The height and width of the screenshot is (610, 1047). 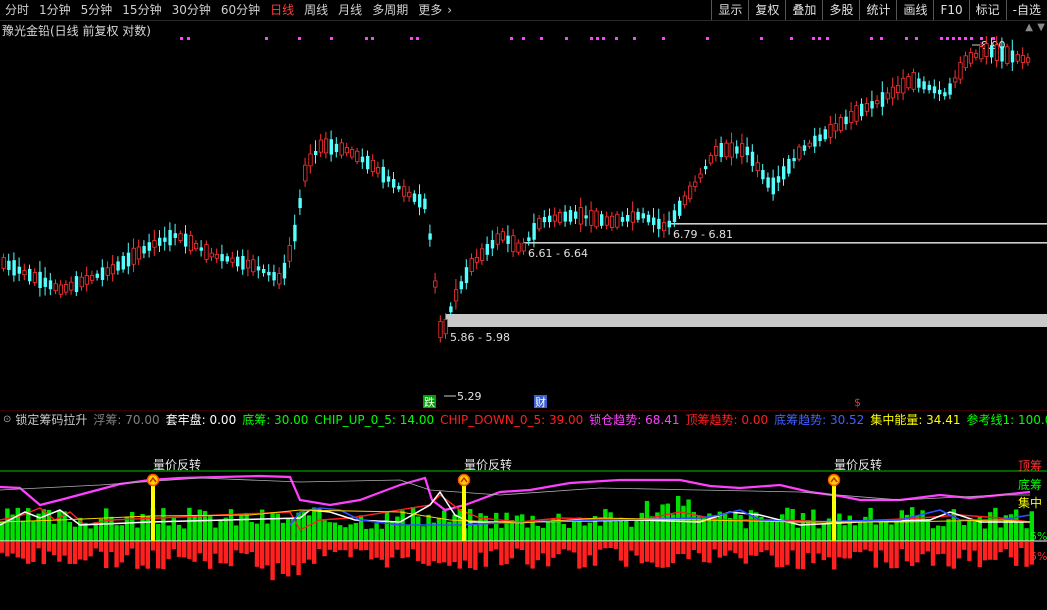 What do you see at coordinates (97, 10) in the screenshot?
I see `period-tab: 5分钟` at bounding box center [97, 10].